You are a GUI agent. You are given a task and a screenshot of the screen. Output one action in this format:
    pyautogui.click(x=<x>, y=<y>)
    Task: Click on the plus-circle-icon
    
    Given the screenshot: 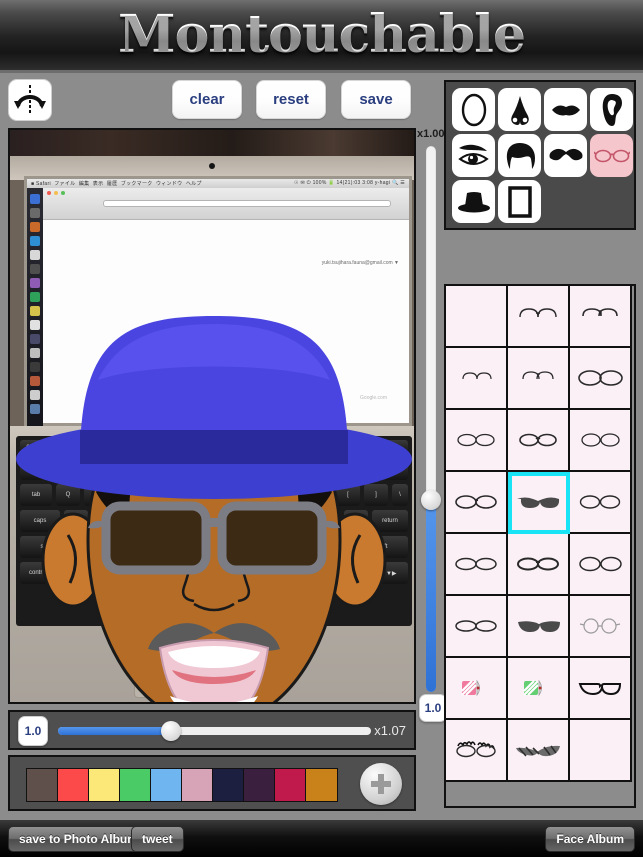 What is the action you would take?
    pyautogui.click(x=381, y=784)
    